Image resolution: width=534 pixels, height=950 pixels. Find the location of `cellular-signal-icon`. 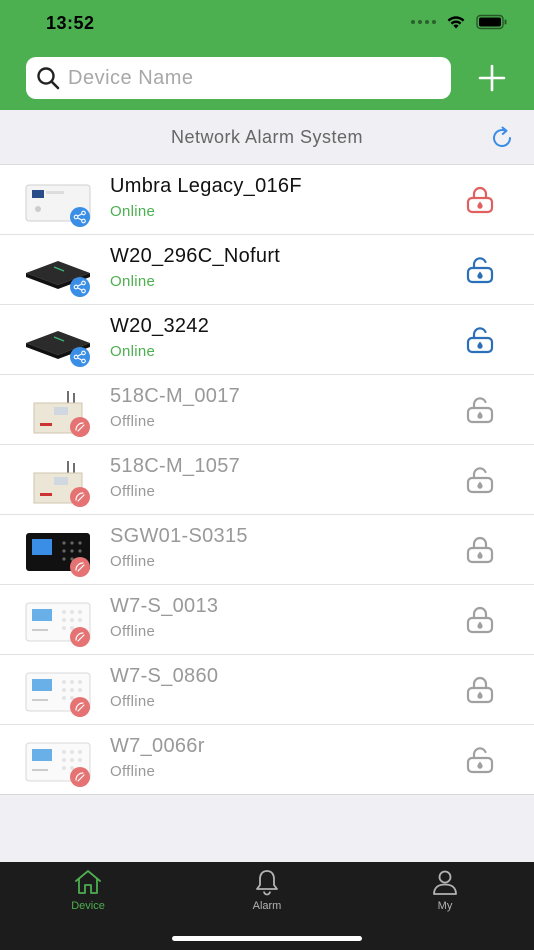

cellular-signal-icon is located at coordinates (423, 22).